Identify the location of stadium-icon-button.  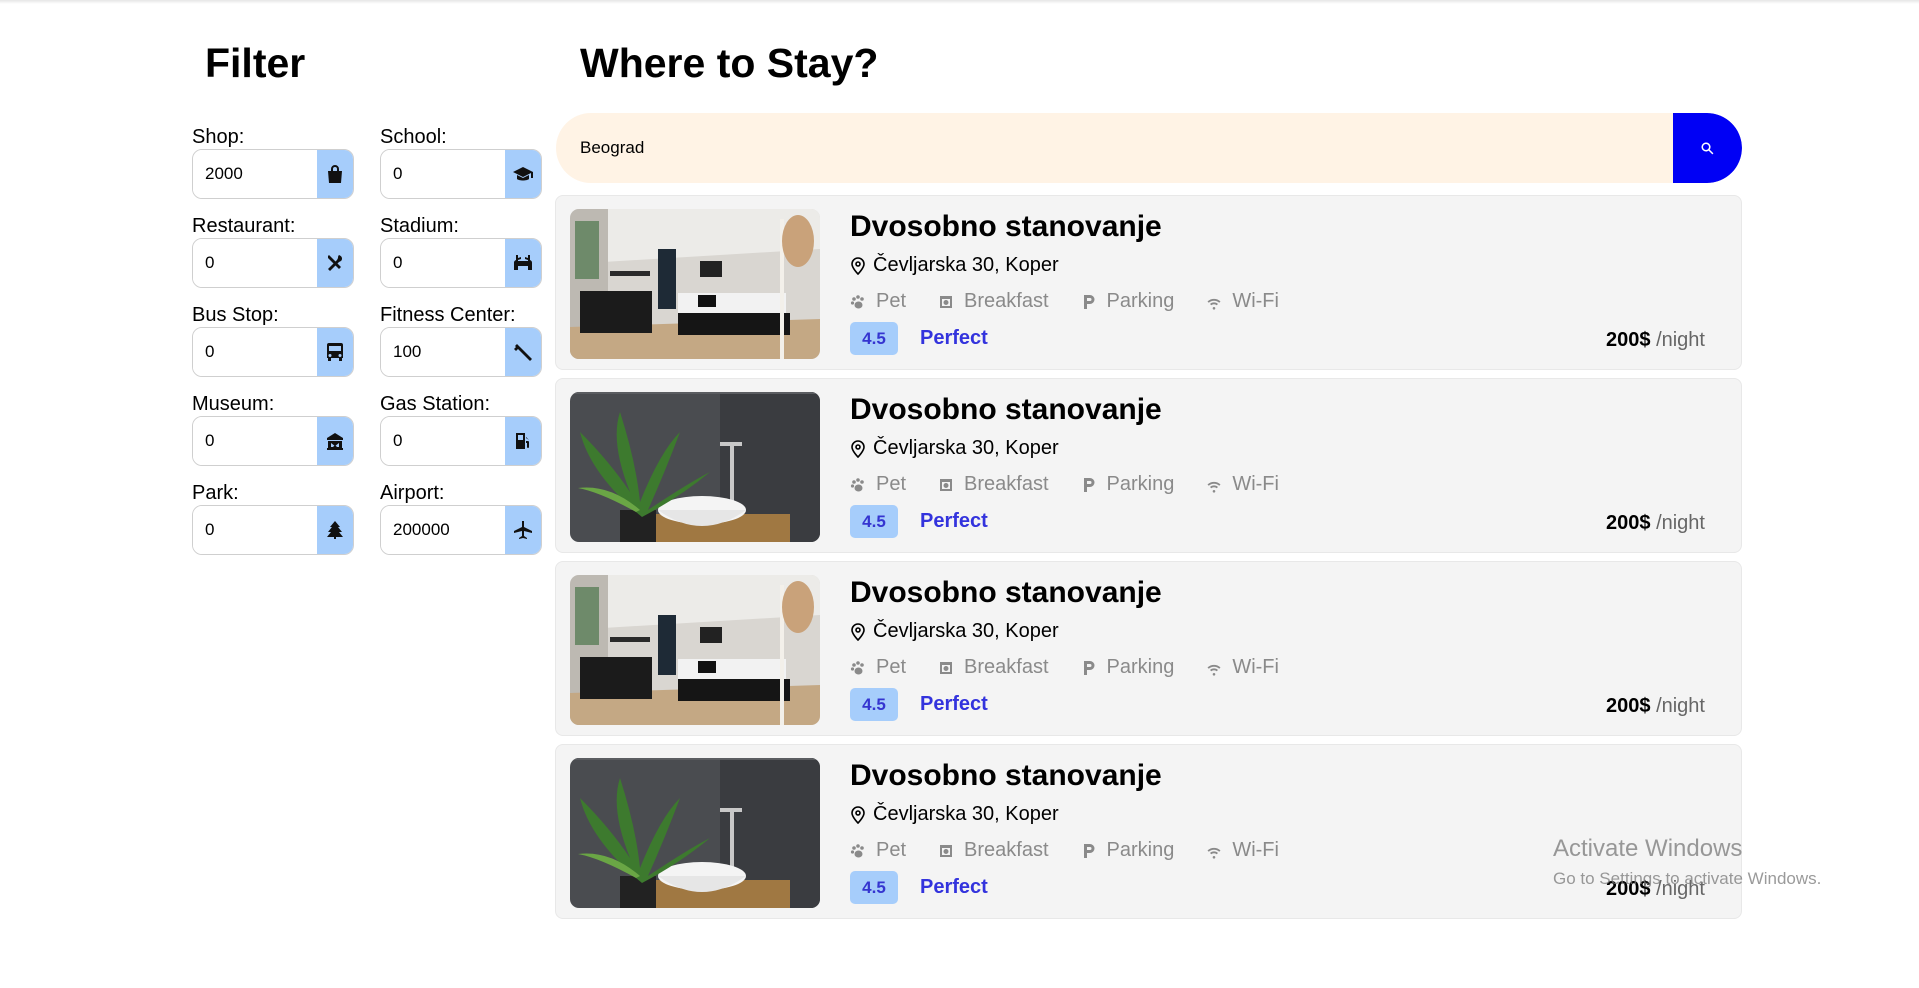
(523, 263).